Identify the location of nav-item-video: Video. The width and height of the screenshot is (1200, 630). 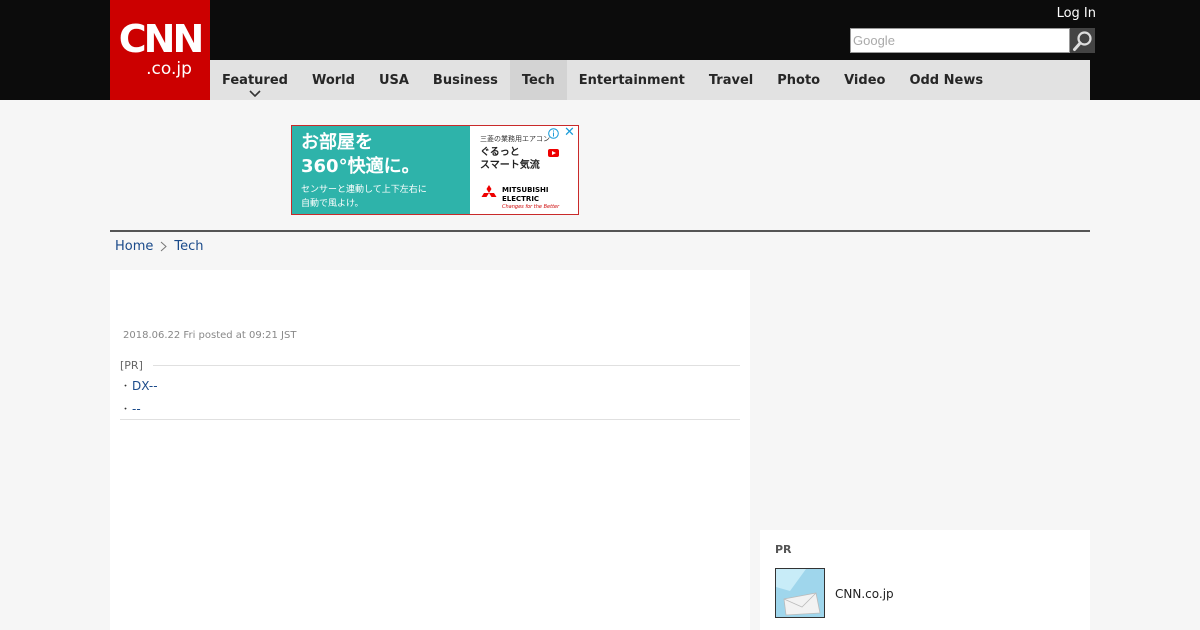
(864, 80).